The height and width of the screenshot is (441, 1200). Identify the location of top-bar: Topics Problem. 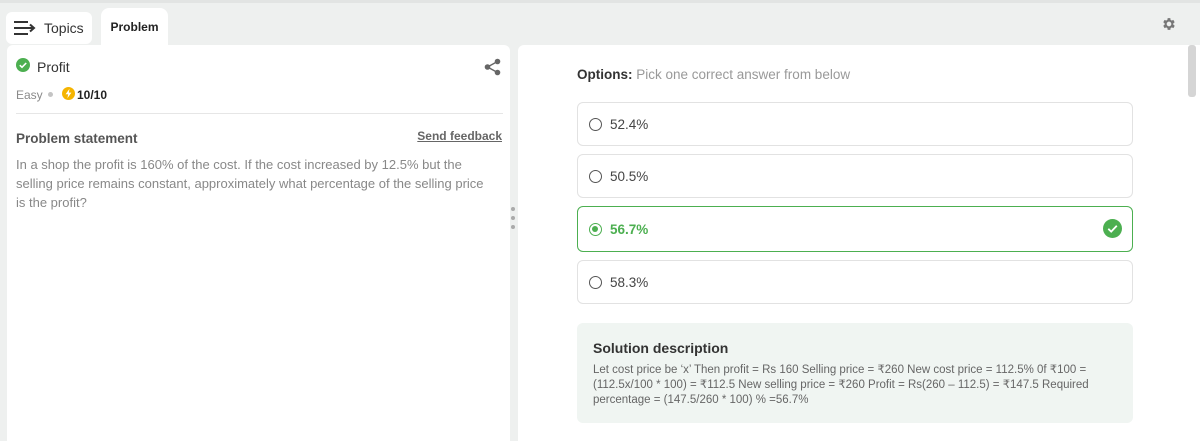
(600, 24).